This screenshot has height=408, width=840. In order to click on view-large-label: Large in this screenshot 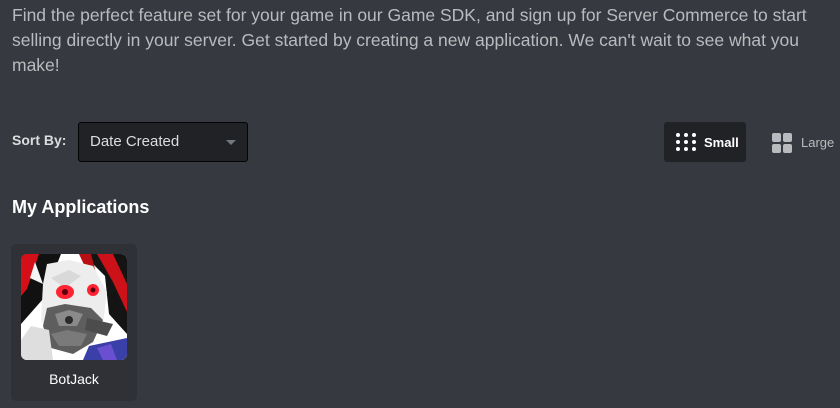, I will do `click(818, 142)`.